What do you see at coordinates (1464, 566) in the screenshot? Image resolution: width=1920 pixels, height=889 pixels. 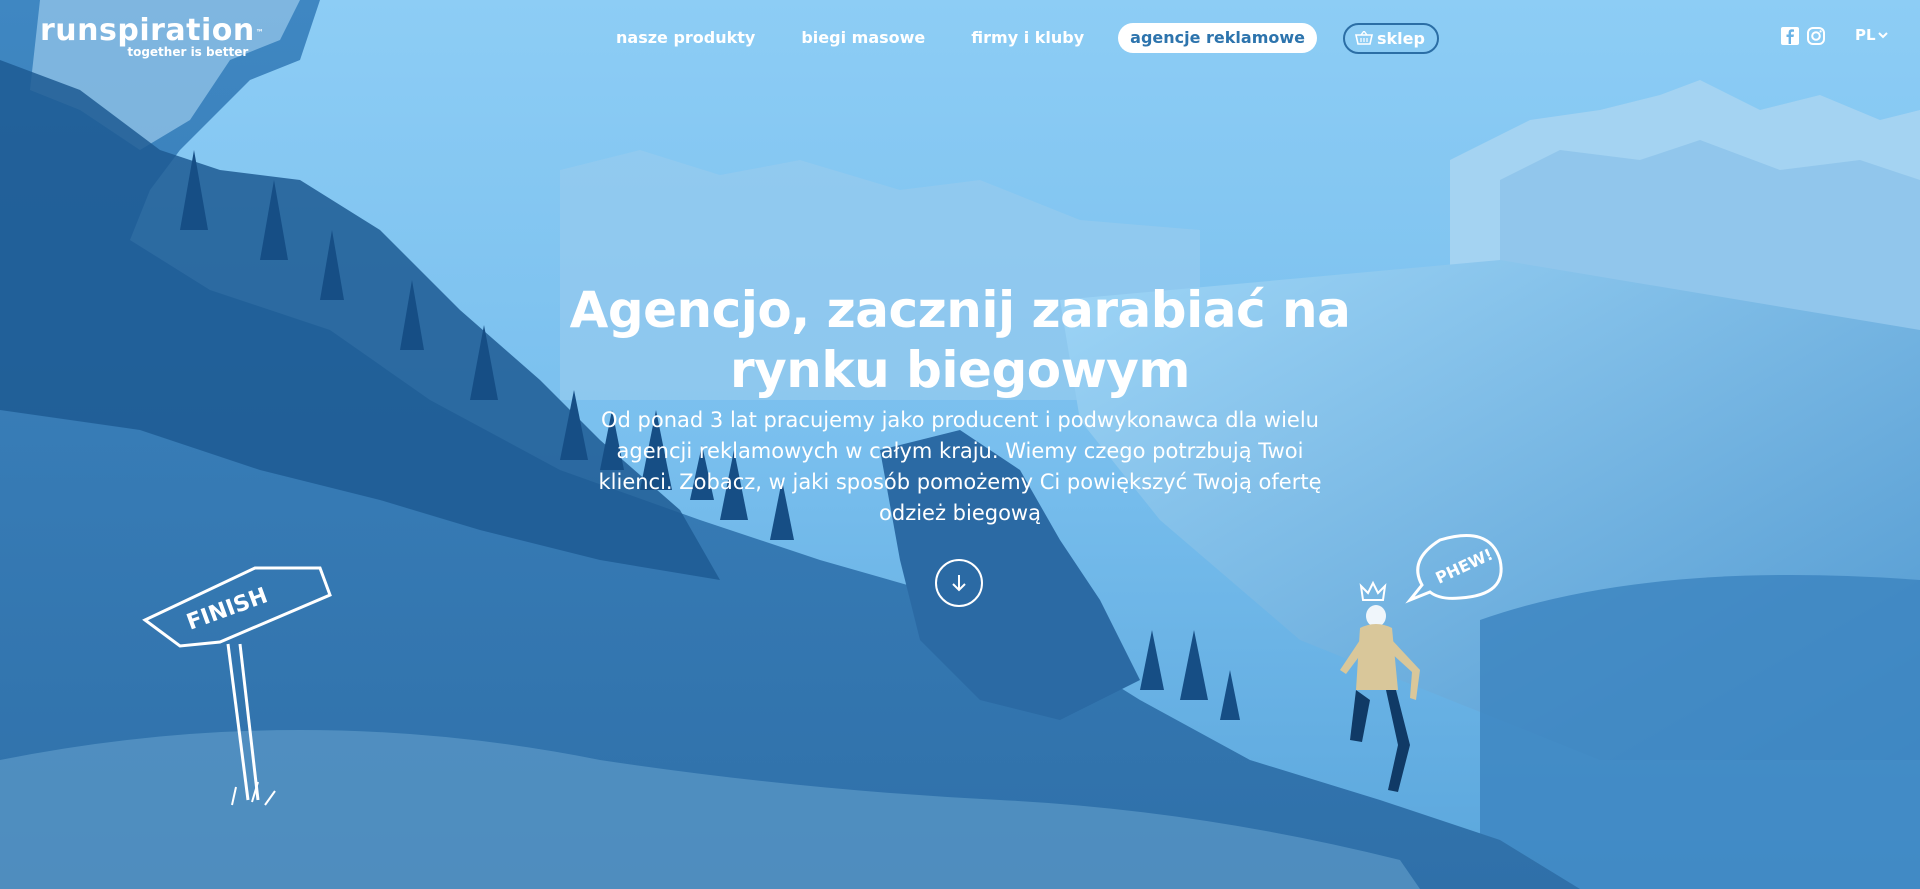 I see `phew-text: PHEW!` at bounding box center [1464, 566].